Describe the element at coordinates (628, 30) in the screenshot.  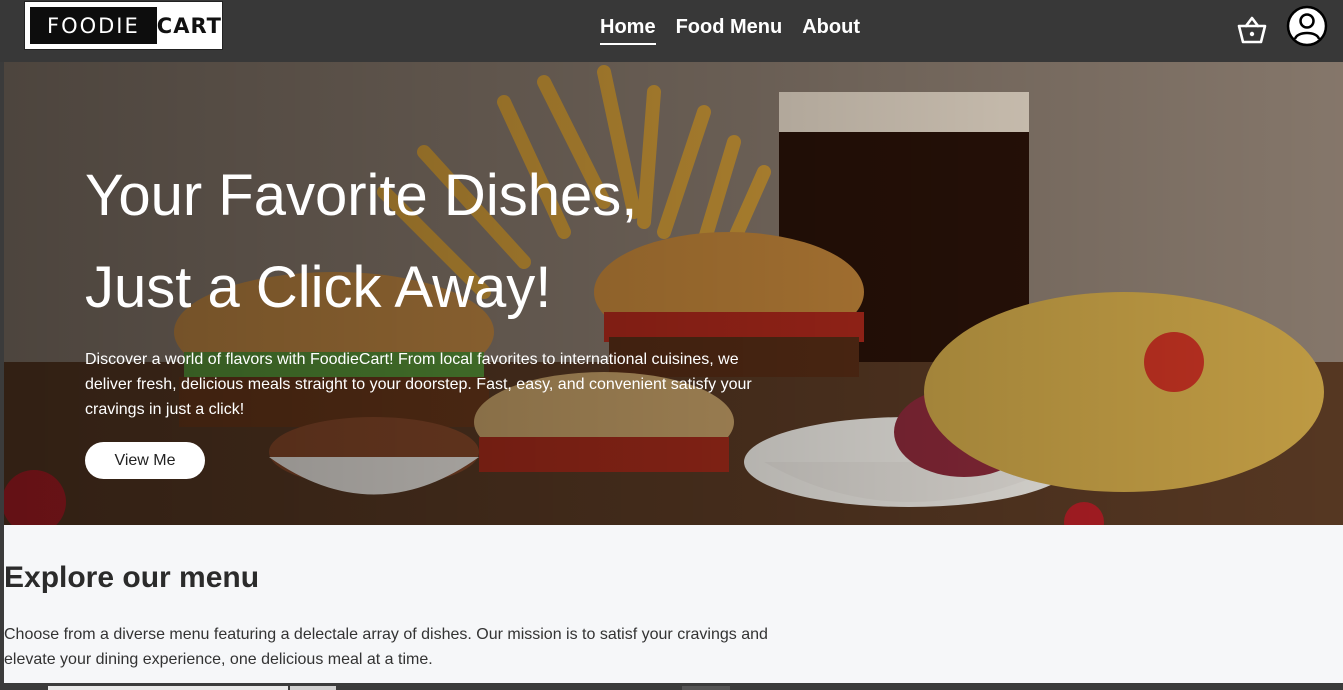
I see `nav-home-link: Home` at that location.